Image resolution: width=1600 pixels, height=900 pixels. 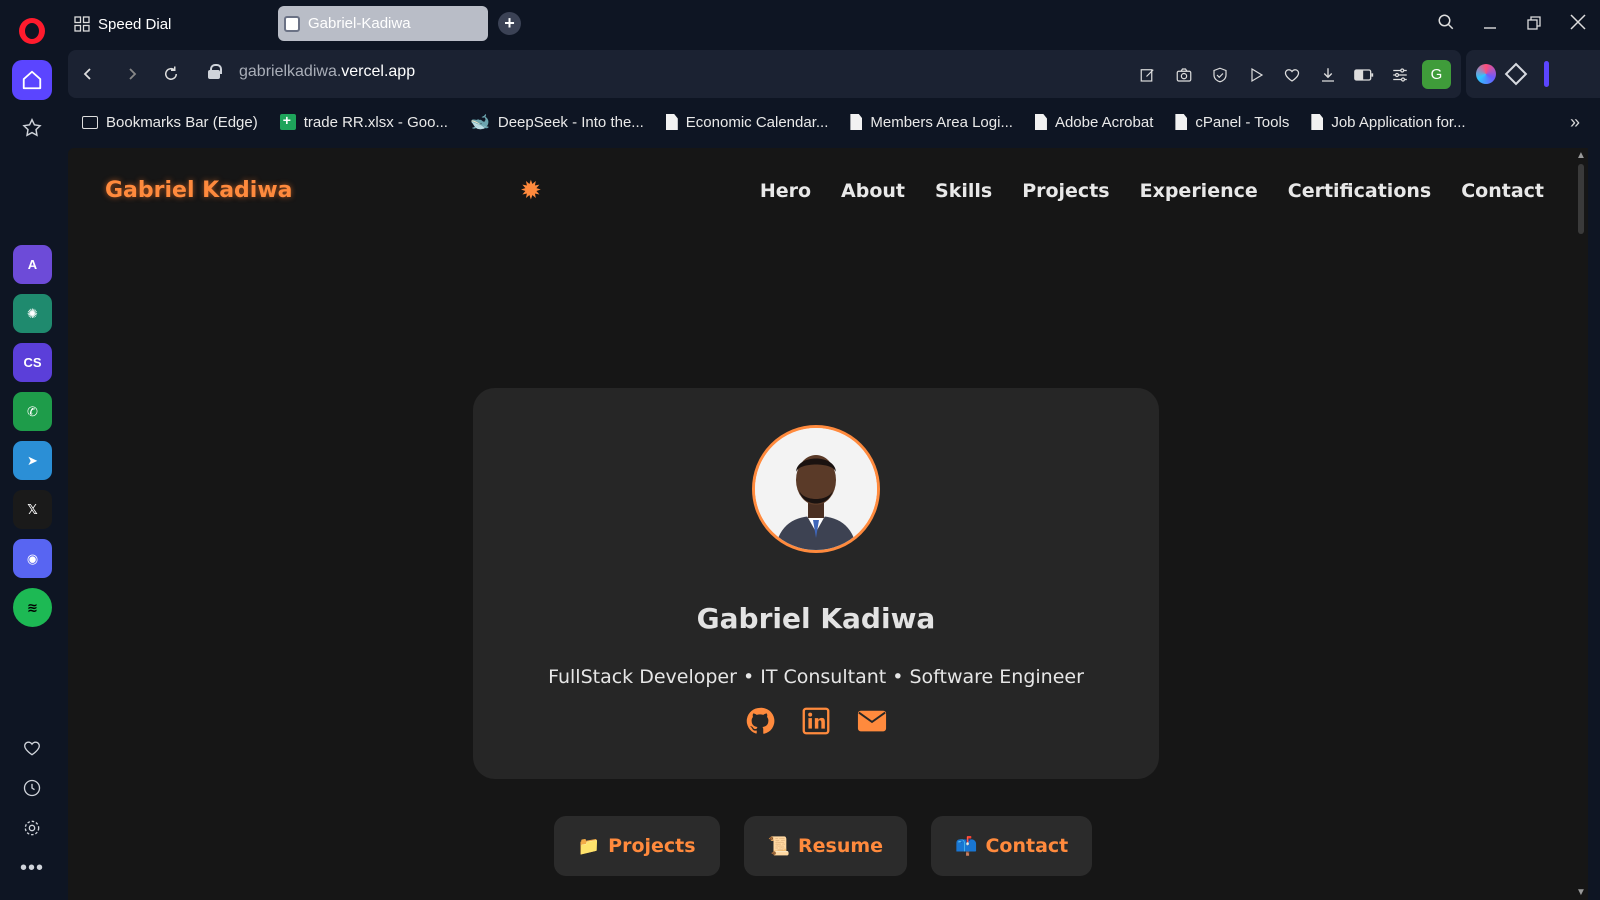 I want to click on scroll-emoji-icon: 📜, so click(x=778, y=846).